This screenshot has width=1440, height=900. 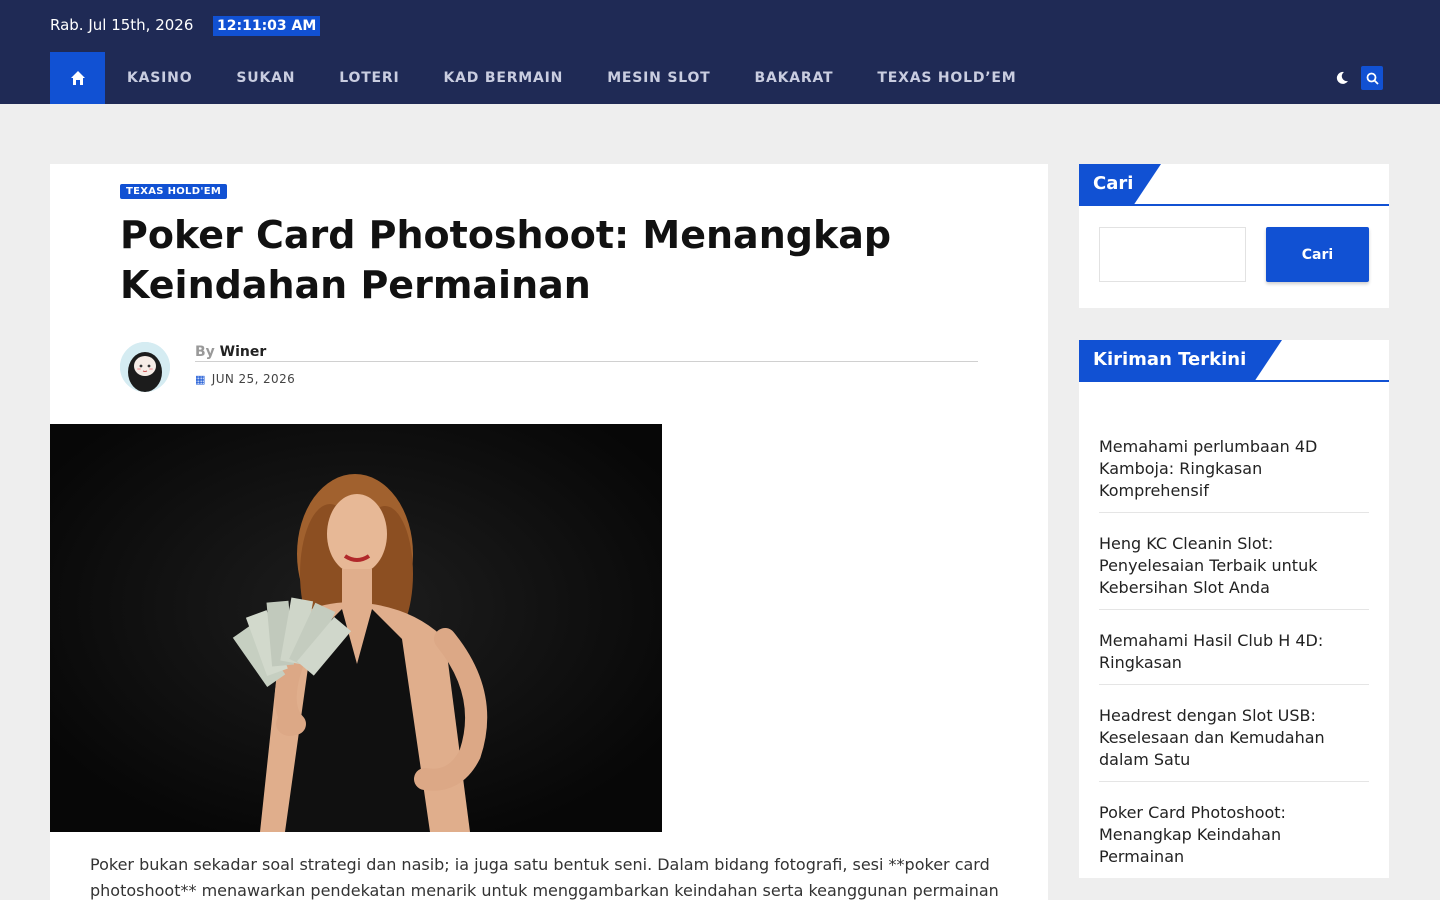 I want to click on search-widget: Cari Cari, so click(x=1234, y=236).